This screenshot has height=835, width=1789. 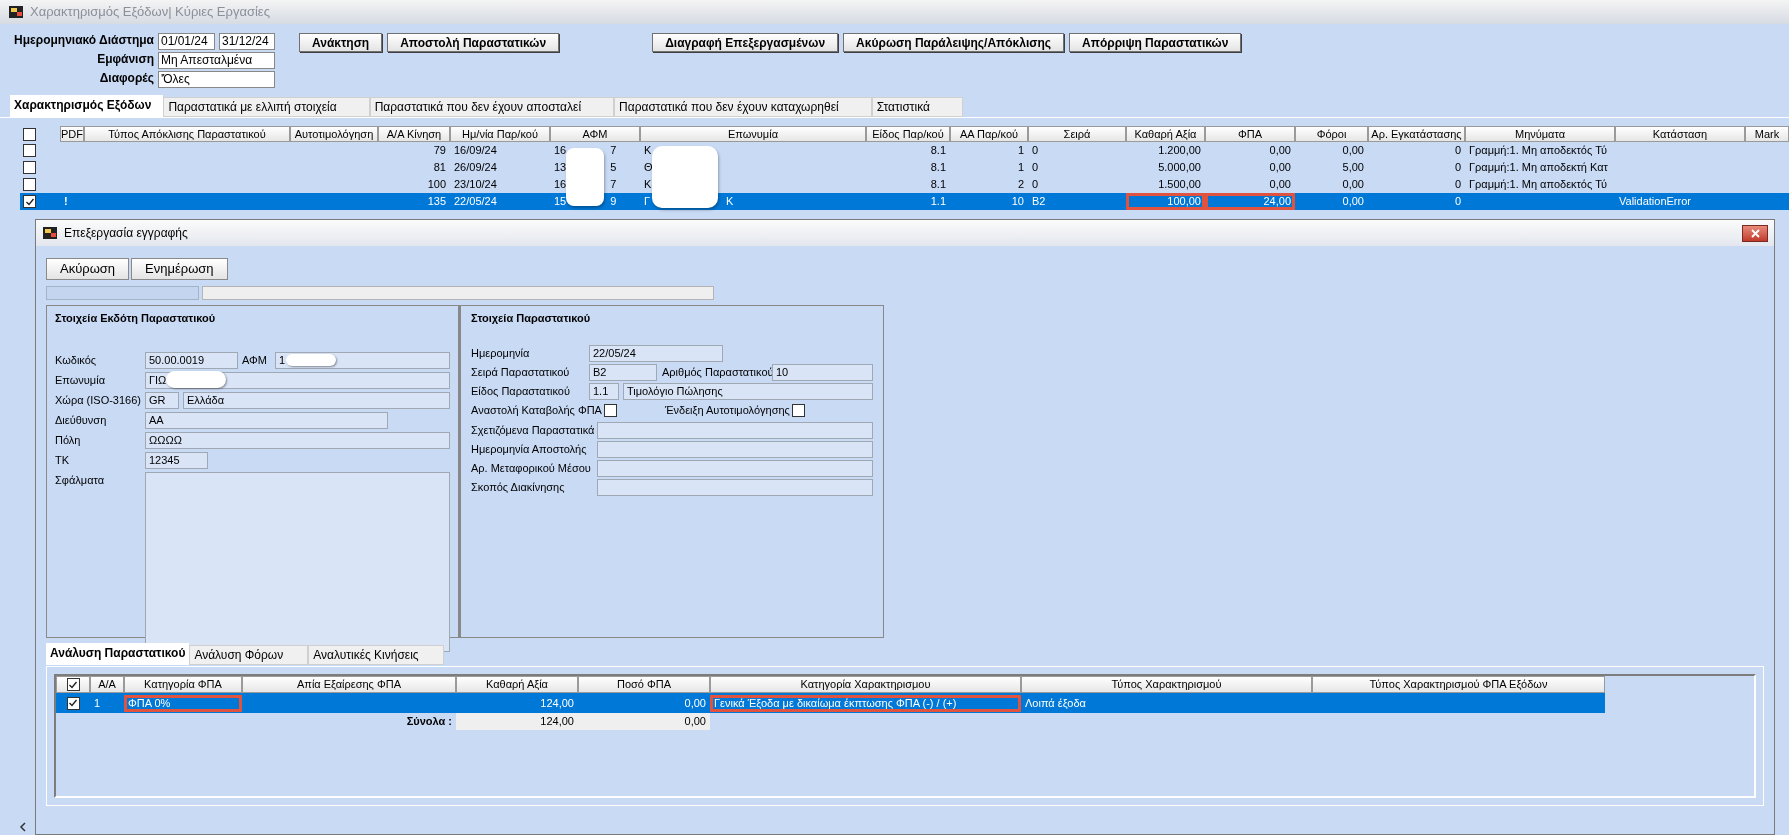 I want to click on tab: Ανάλυση Παραστατικού, so click(x=118, y=654).